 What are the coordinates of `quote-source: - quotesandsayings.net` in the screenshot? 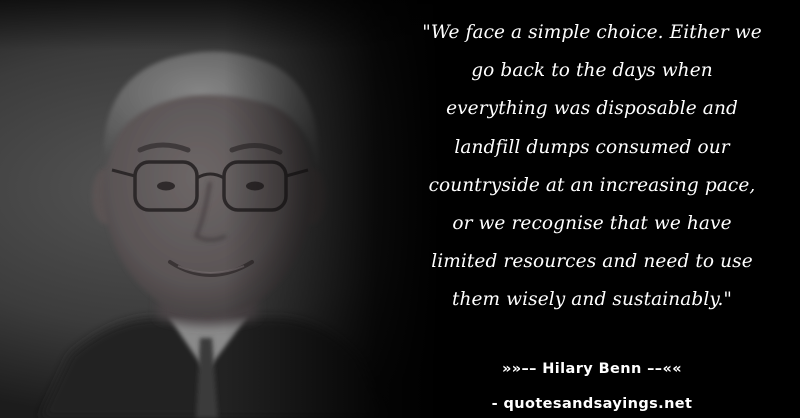 It's located at (592, 404).